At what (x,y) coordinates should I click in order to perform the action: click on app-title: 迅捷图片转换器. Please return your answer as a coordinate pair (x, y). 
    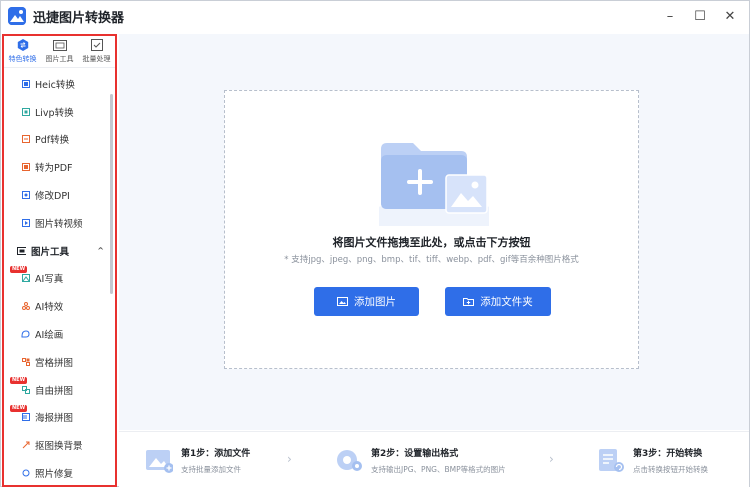
    Looking at the image, I should click on (79, 18).